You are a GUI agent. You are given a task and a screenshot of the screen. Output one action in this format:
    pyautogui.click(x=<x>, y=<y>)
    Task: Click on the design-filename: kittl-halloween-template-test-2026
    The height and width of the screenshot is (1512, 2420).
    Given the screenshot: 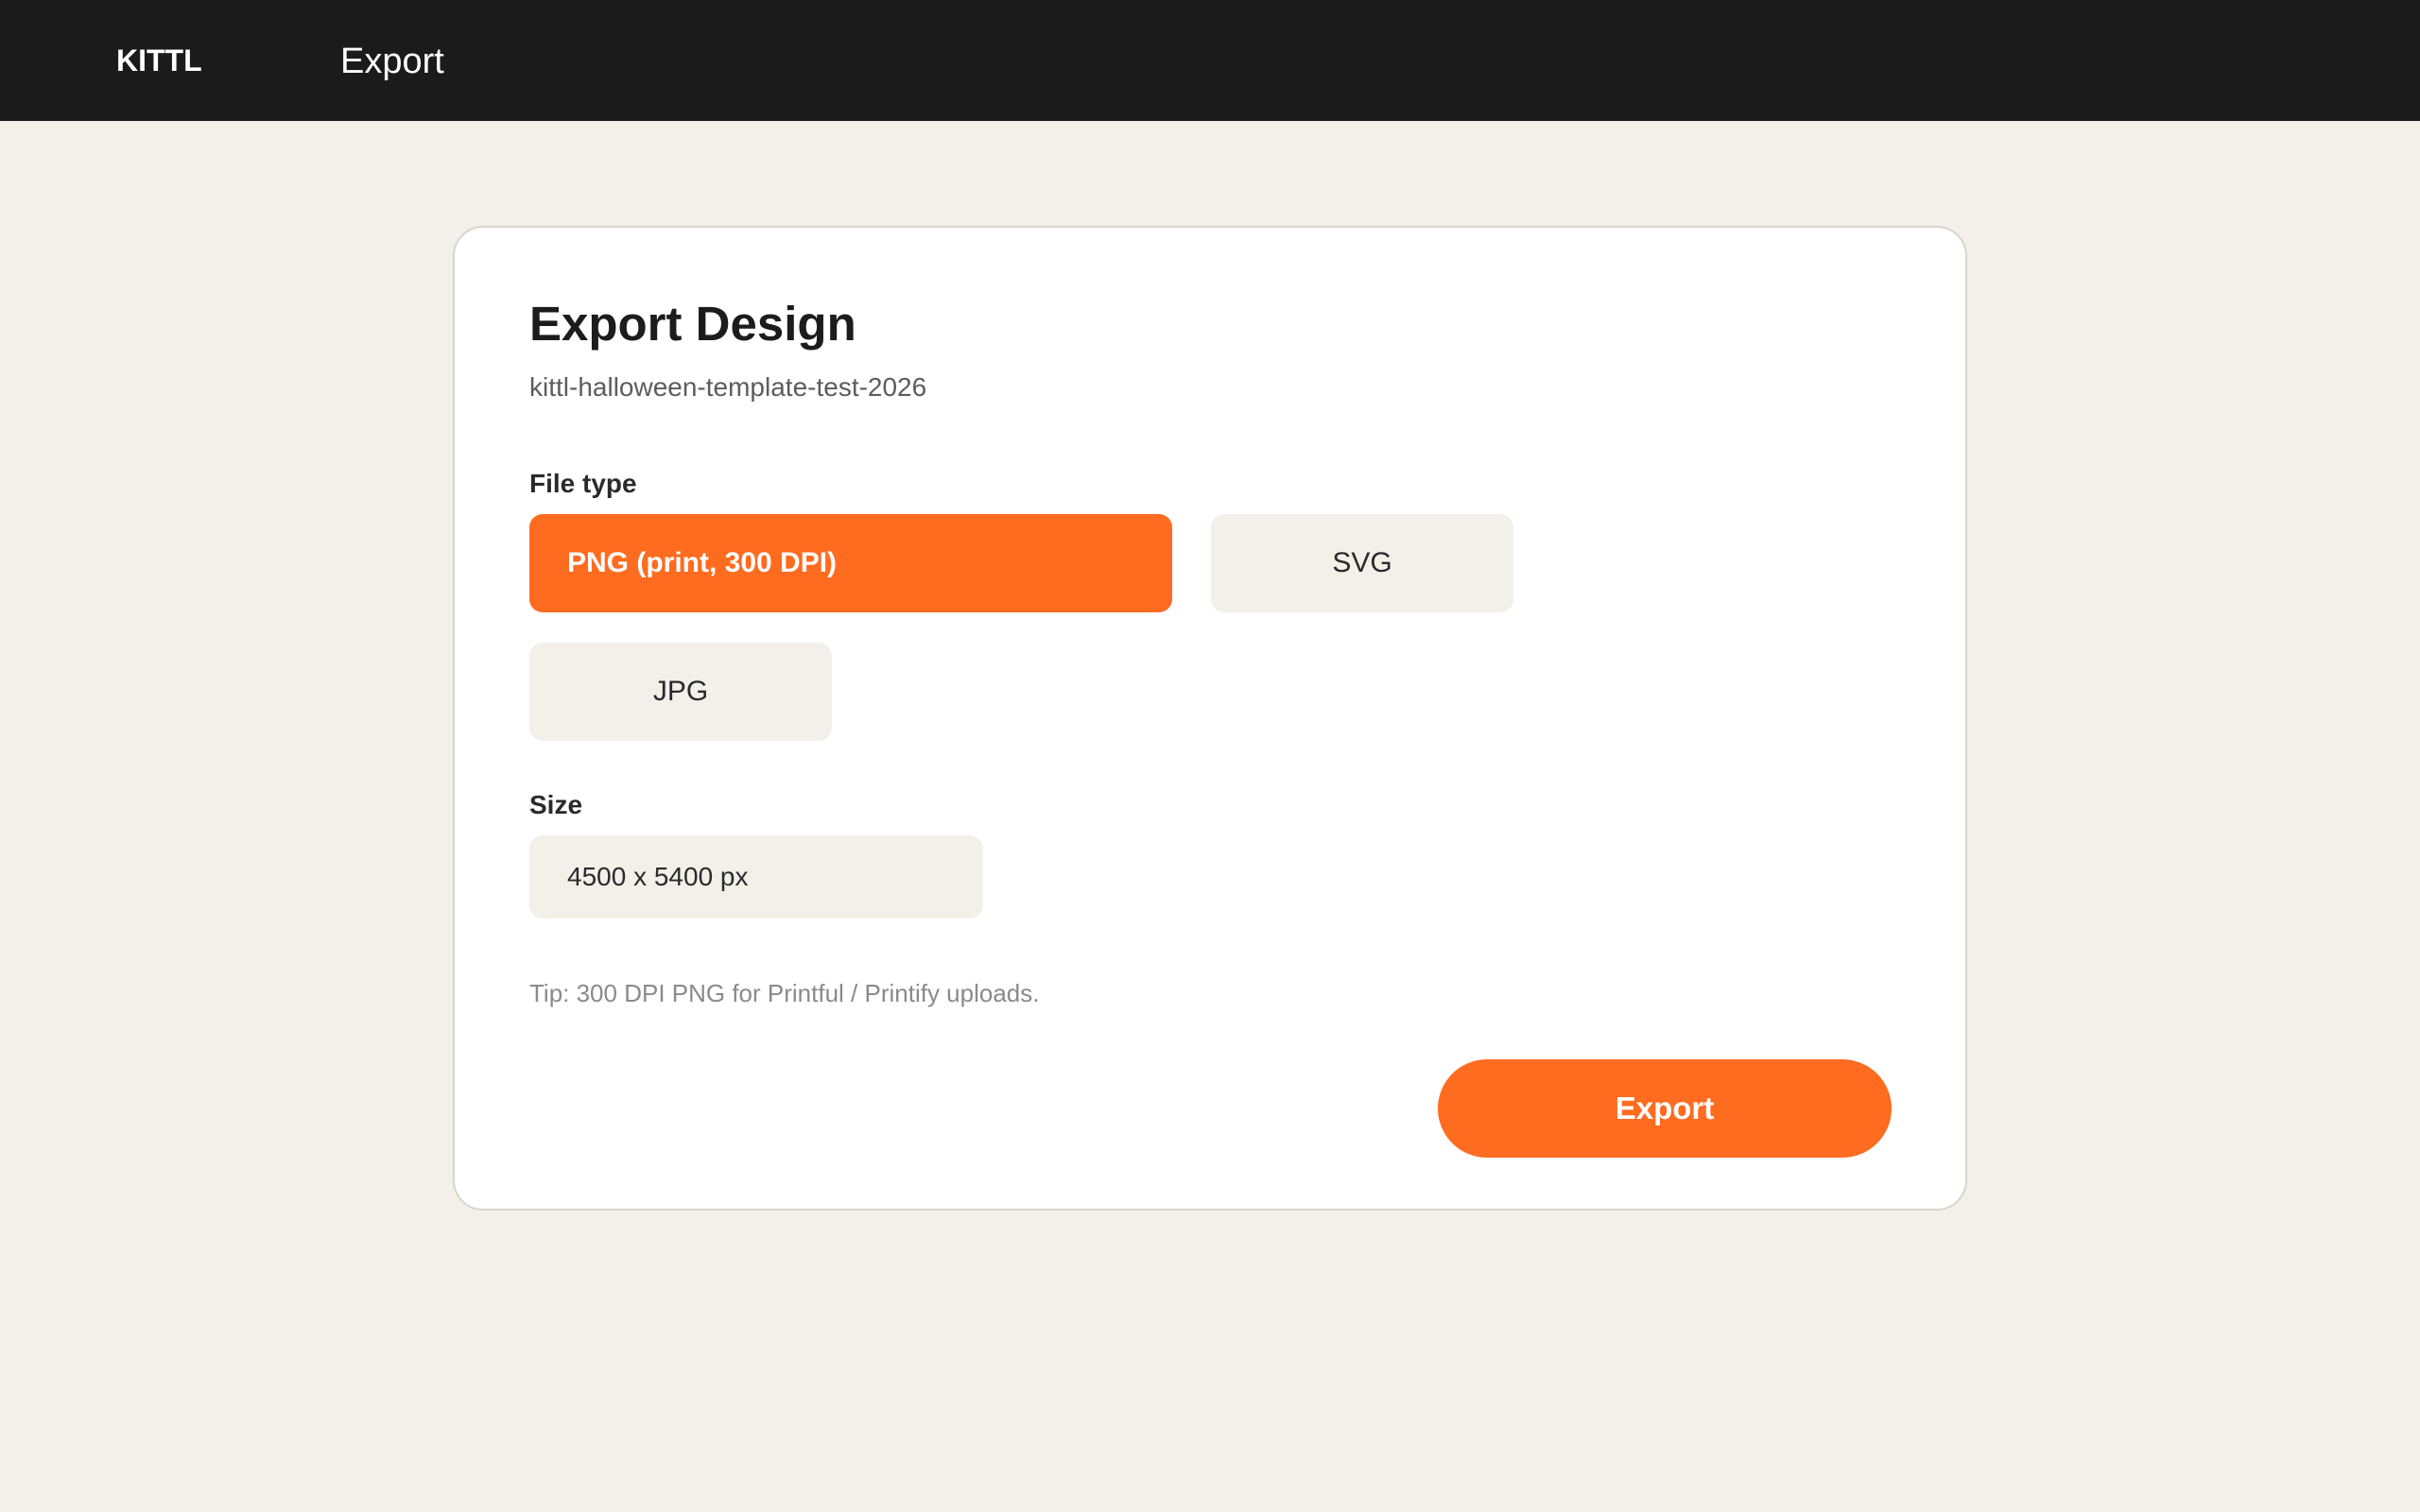 What is the action you would take?
    pyautogui.click(x=728, y=387)
    